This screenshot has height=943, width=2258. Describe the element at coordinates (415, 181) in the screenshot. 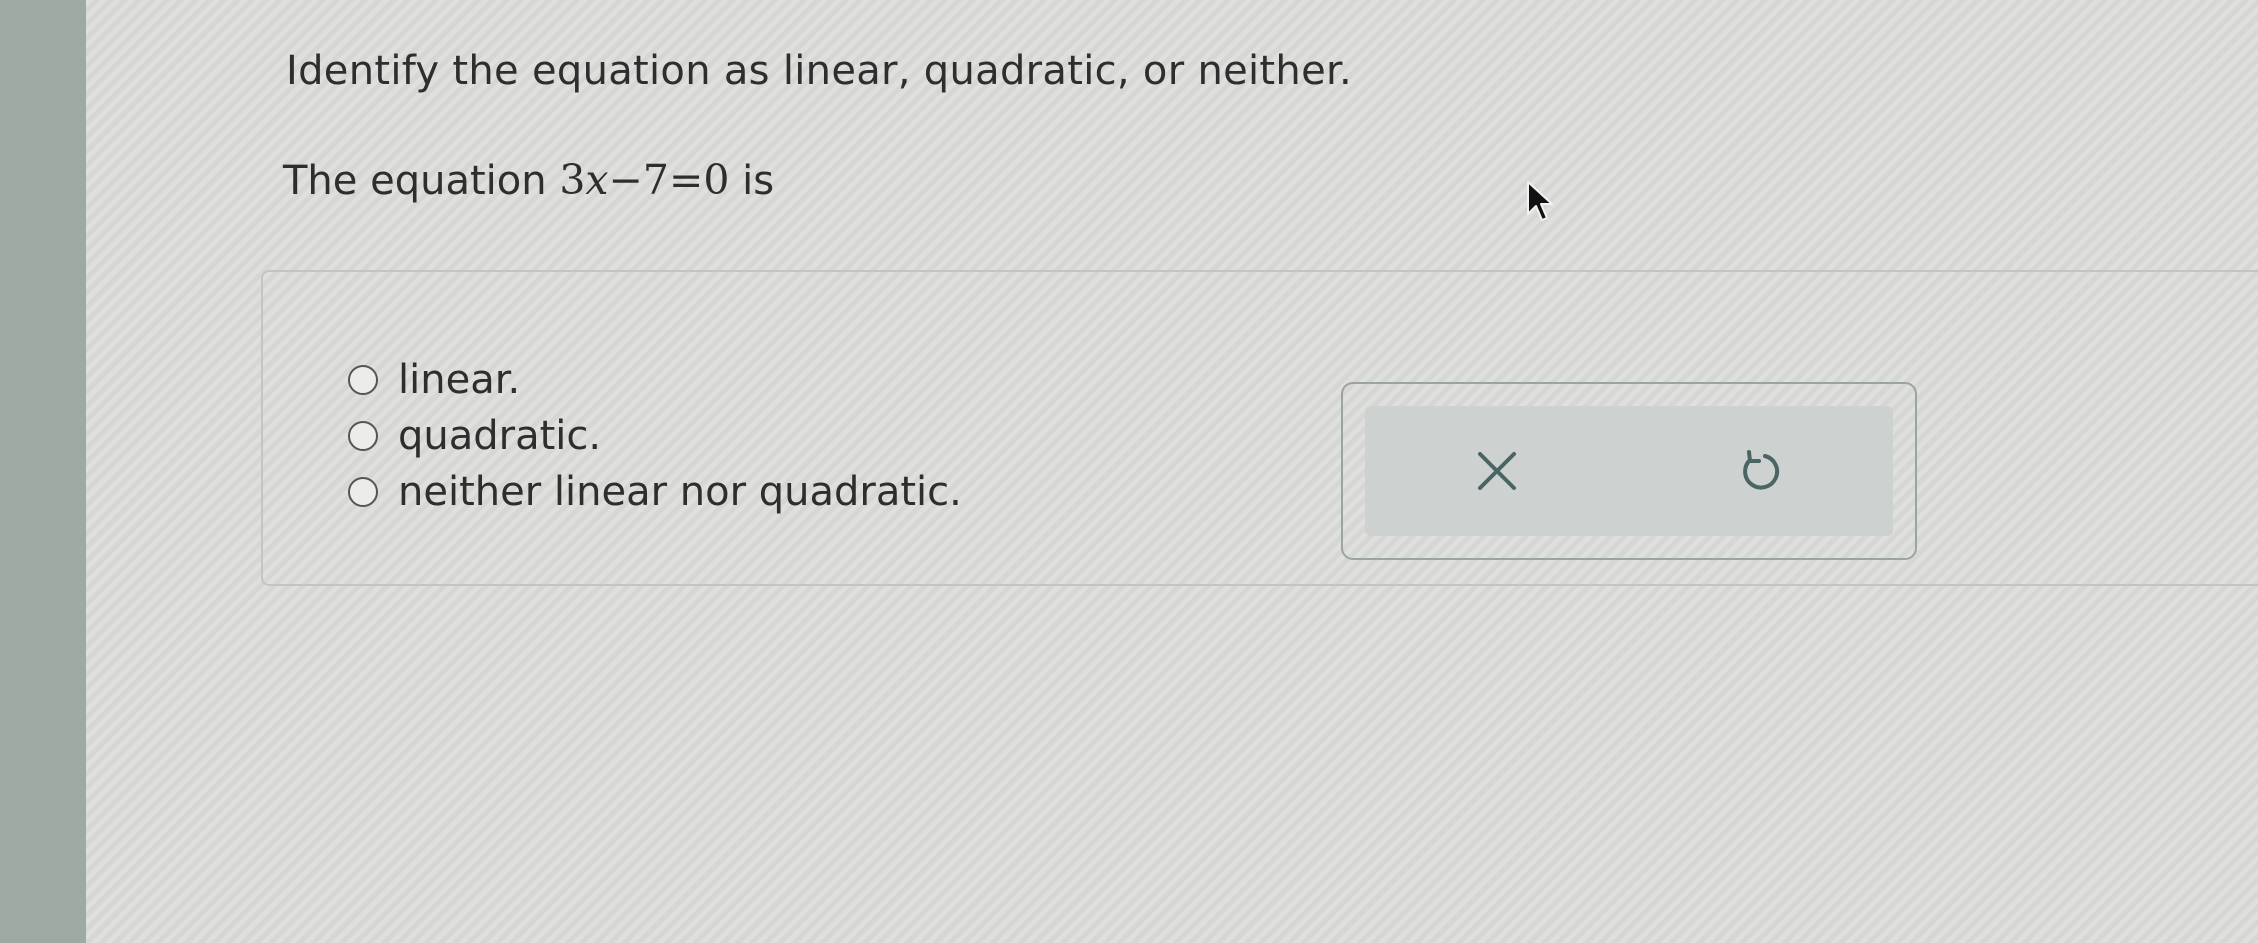

I see `statement-prefix: The equation` at that location.